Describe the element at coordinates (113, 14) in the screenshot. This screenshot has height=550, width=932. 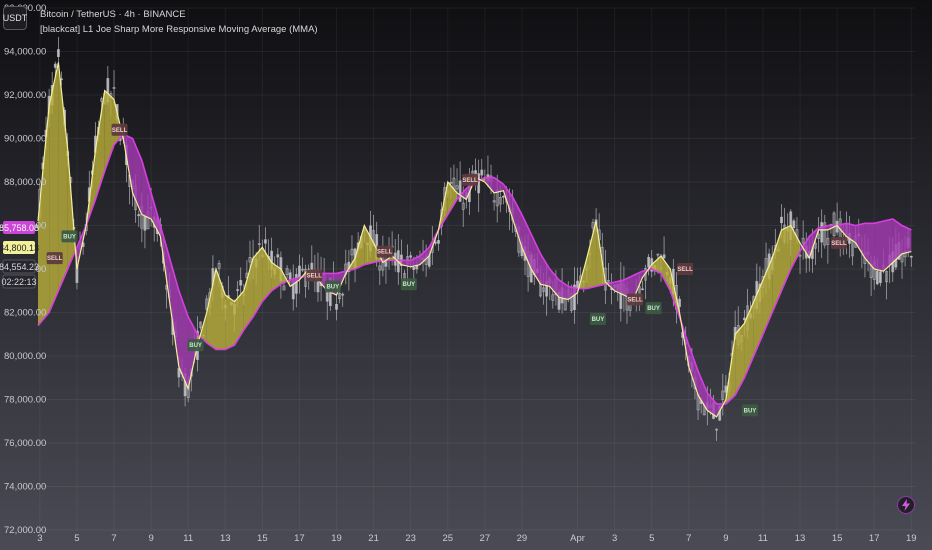
I see `symbol-title: Bitcoin / TetherUS · 4h · BINANCE` at that location.